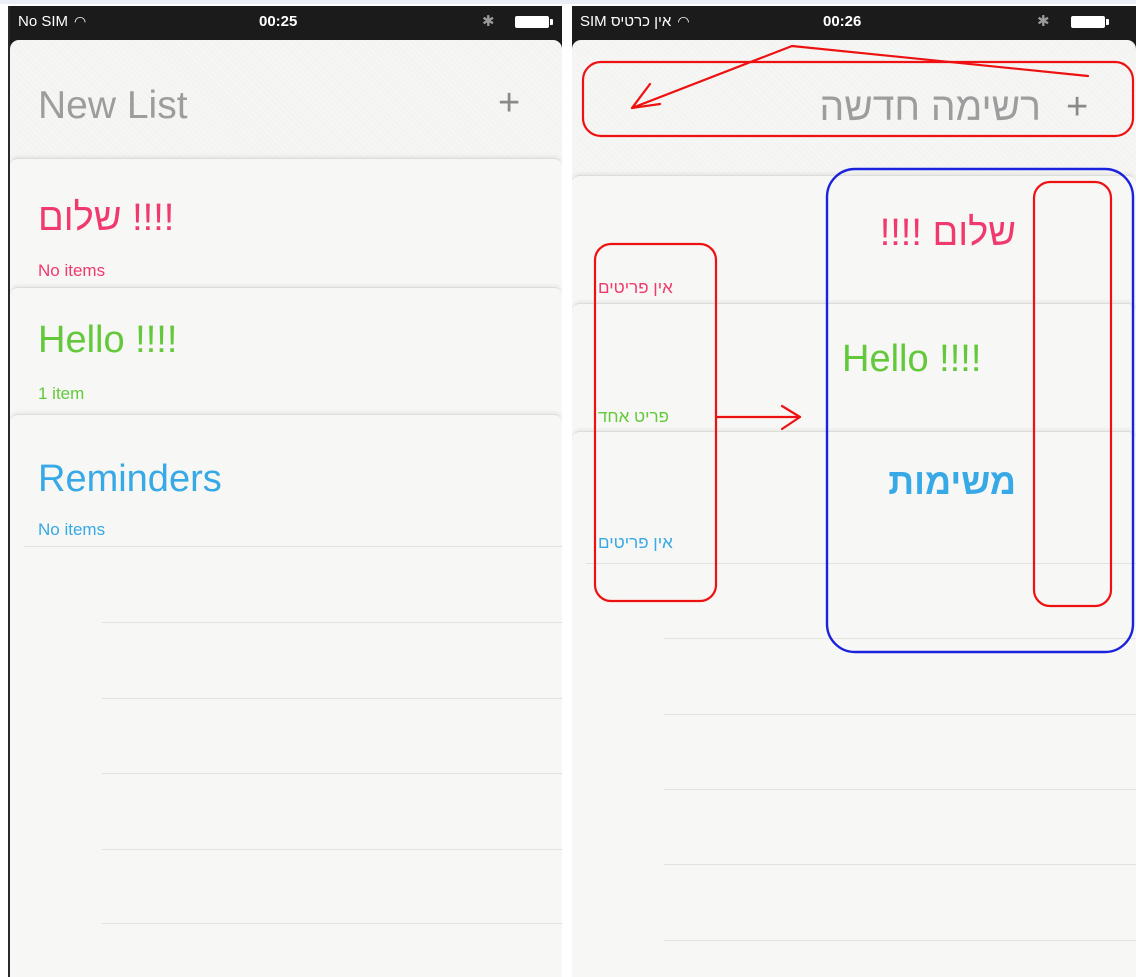  What do you see at coordinates (568, 2) in the screenshot?
I see `window-top-edge` at bounding box center [568, 2].